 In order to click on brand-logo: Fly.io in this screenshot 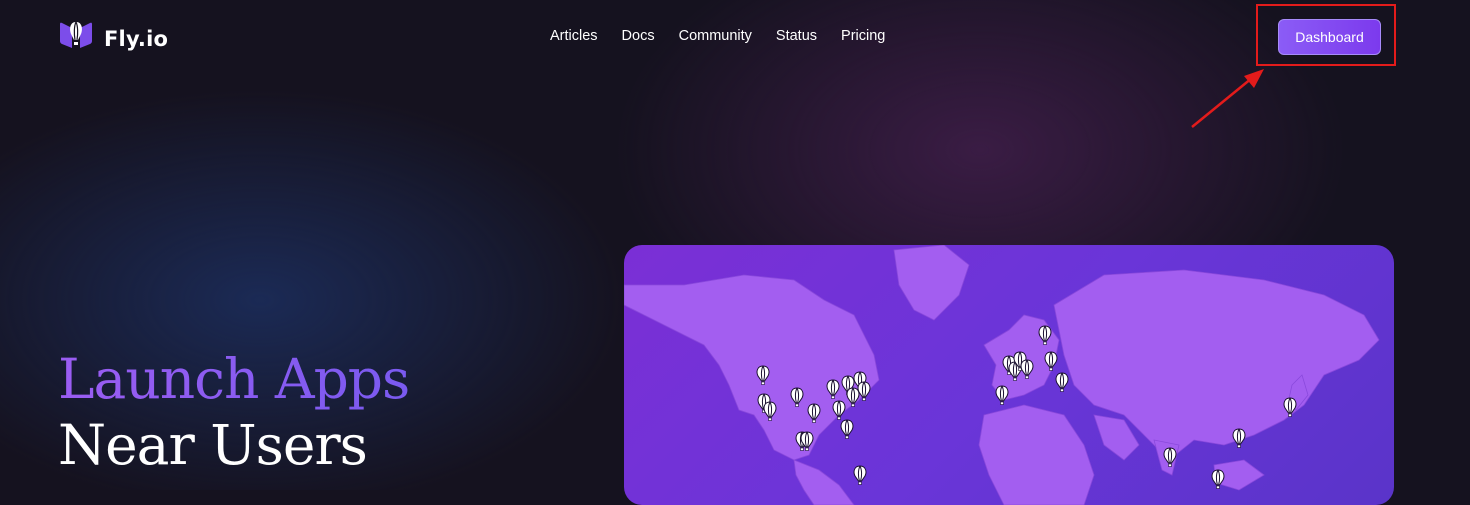, I will do `click(113, 38)`.